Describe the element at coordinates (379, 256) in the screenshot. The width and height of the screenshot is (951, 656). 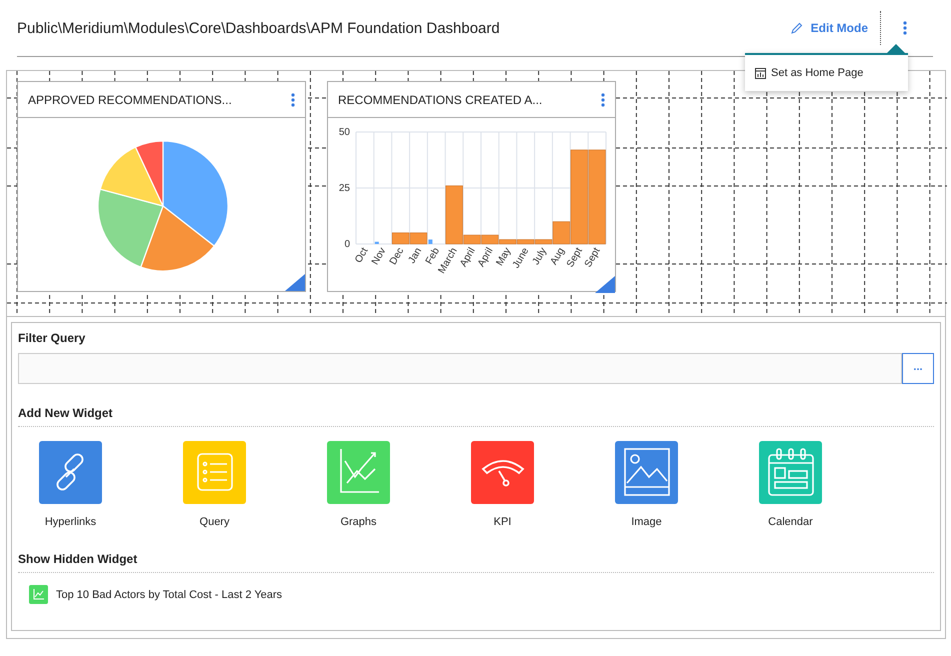
I see `axis-label: Nov` at that location.